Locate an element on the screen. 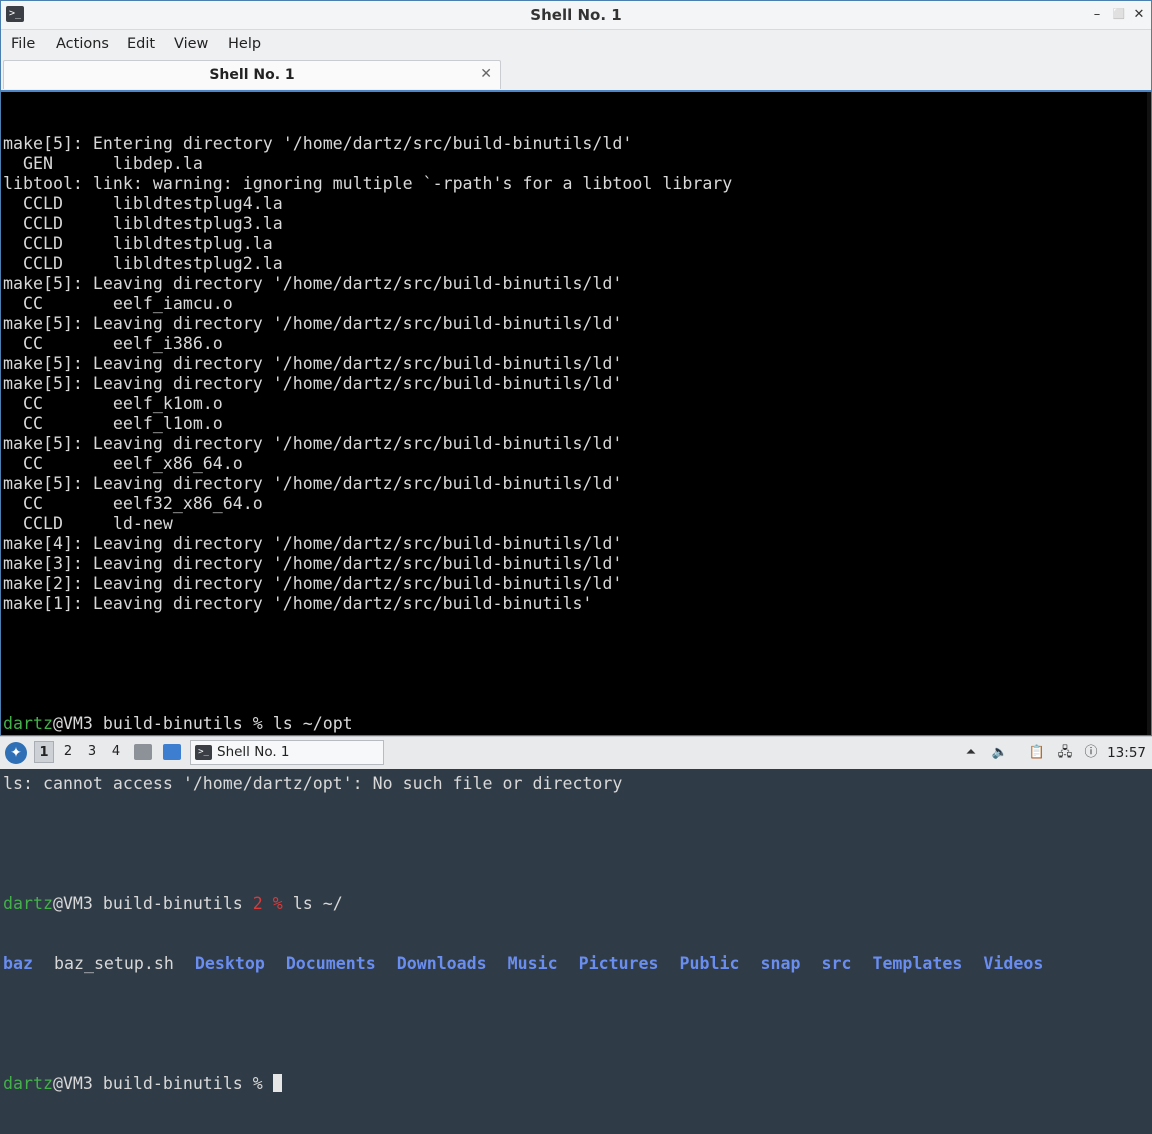 The image size is (1152, 1134). taskbar-task-shell: >_ Shell No. 1 is located at coordinates (287, 752).